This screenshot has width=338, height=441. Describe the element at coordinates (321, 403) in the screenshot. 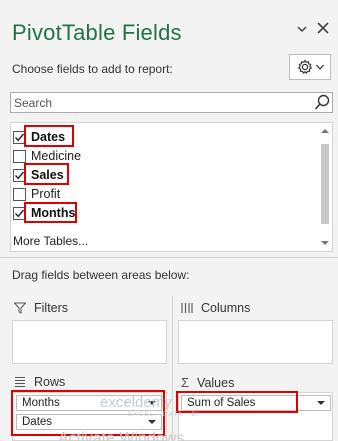

I see `dropdown-arrow-icon` at that location.